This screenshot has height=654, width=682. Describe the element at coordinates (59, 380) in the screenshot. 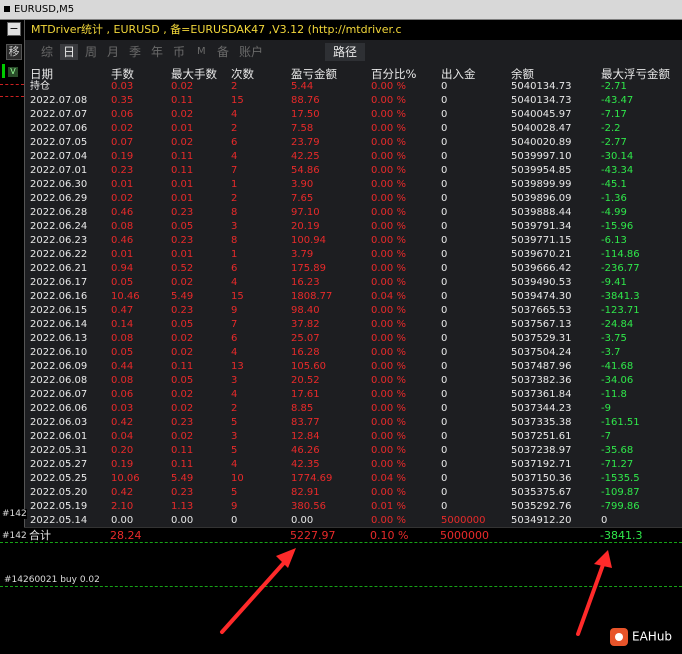

I see `cell-date: 2022.06.08` at that location.